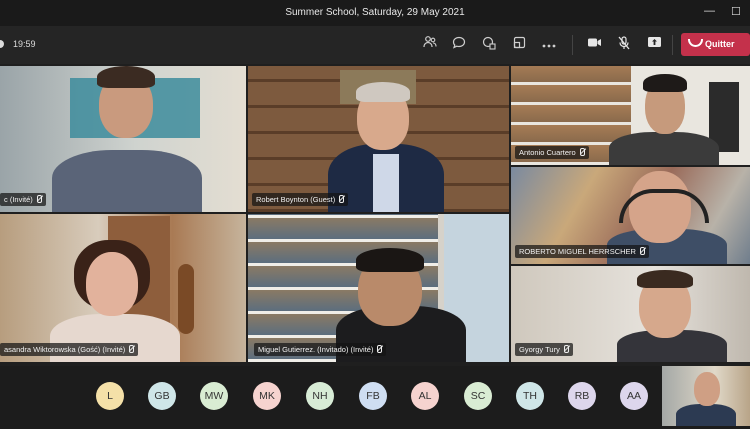 The image size is (750, 429). What do you see at coordinates (430, 44) in the screenshot?
I see `people-icon` at bounding box center [430, 44].